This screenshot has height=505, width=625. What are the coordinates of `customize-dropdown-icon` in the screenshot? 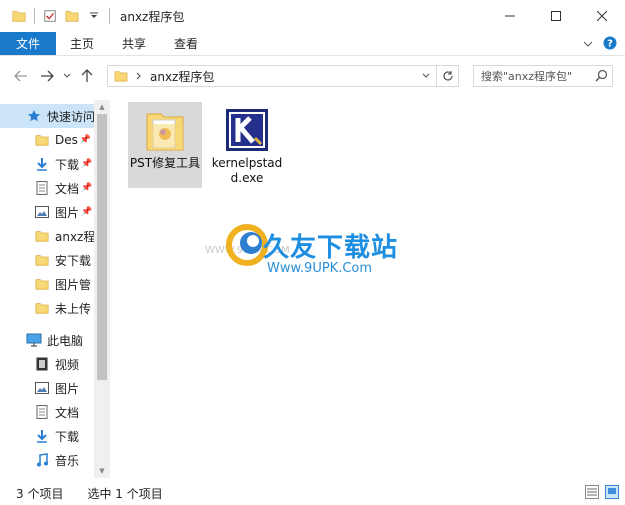 It's located at (94, 16).